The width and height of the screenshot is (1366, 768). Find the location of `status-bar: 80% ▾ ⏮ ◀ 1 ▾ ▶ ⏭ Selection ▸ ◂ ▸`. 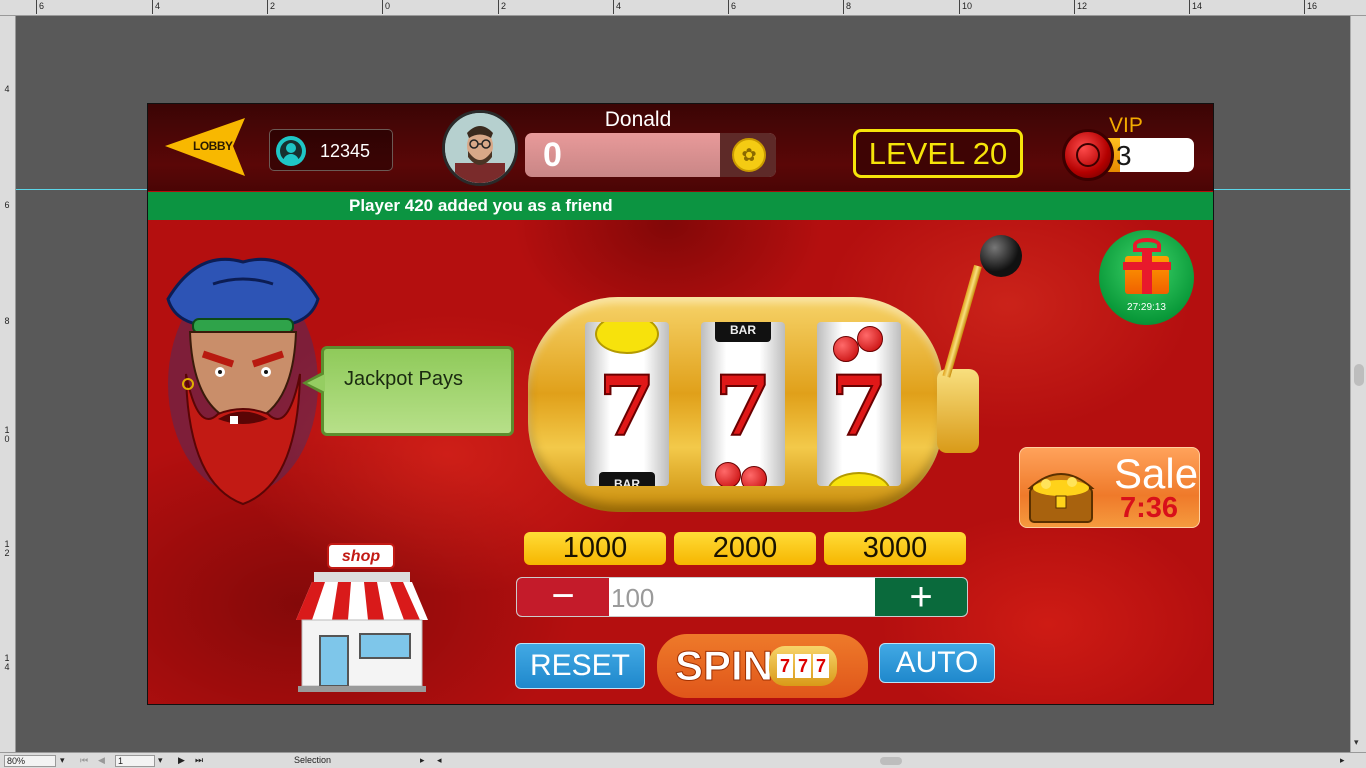

status-bar: 80% ▾ ⏮ ◀ 1 ▾ ▶ ⏭ Selection ▸ ◂ ▸ is located at coordinates (683, 760).